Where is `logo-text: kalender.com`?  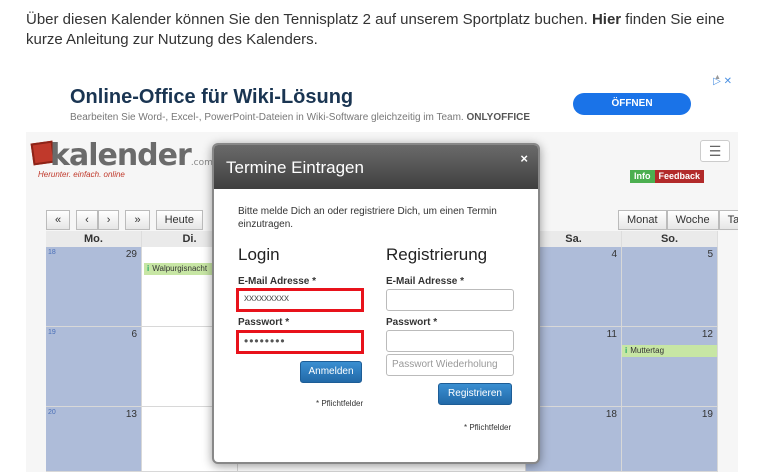
logo-text: kalender.com is located at coordinates (131, 155).